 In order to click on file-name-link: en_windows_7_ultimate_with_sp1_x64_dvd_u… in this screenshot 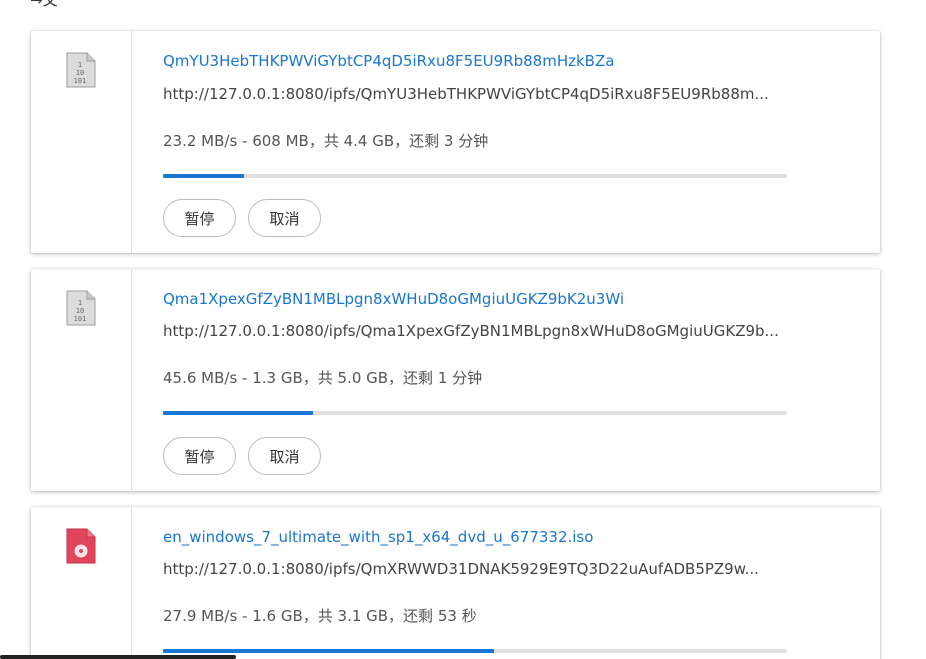, I will do `click(378, 537)`.